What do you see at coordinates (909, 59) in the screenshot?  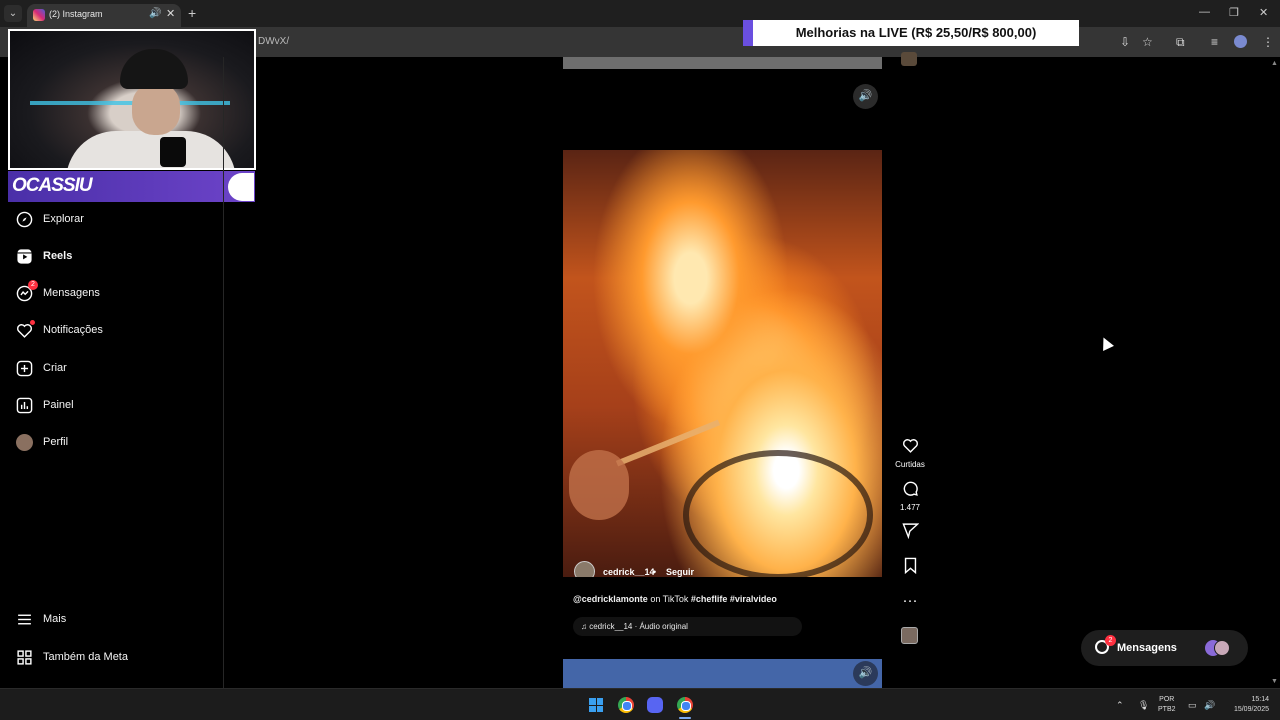 I see `previous-audio-avatar` at bounding box center [909, 59].